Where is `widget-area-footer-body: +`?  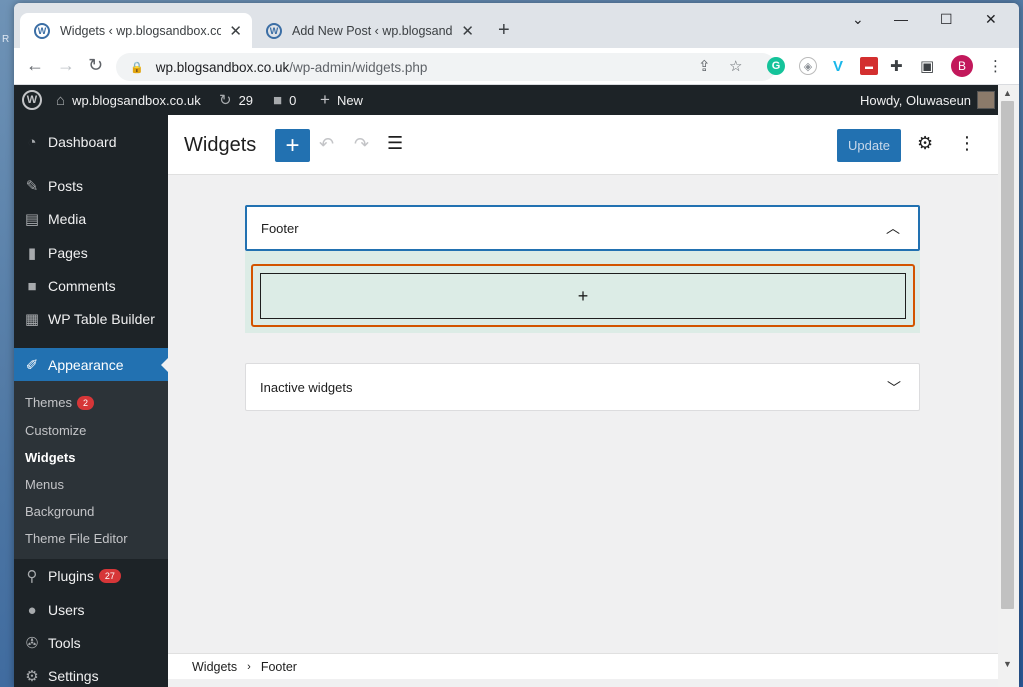
widget-area-footer-body: + is located at coordinates (582, 292).